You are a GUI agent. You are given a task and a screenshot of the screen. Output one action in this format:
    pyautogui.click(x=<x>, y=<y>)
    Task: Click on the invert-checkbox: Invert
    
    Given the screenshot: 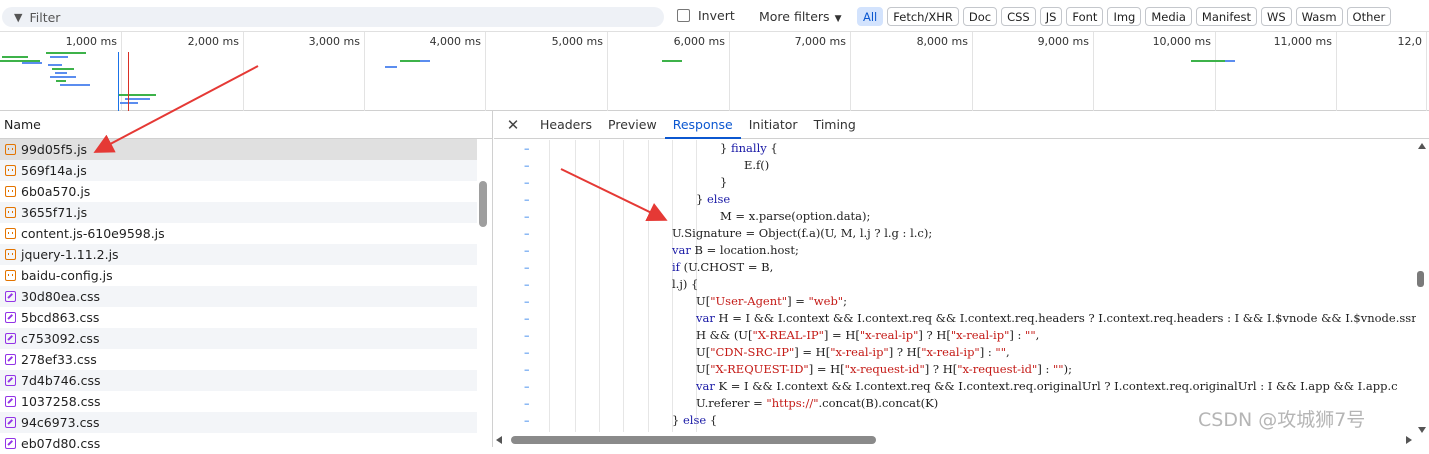 What is the action you would take?
    pyautogui.click(x=706, y=15)
    